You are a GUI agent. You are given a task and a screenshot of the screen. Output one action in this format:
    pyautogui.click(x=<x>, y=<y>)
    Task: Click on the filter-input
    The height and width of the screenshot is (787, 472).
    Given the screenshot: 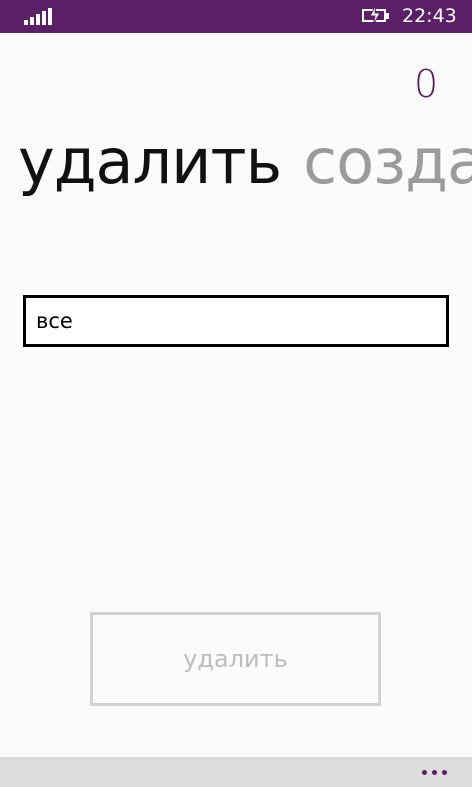 What is the action you would take?
    pyautogui.click(x=236, y=321)
    